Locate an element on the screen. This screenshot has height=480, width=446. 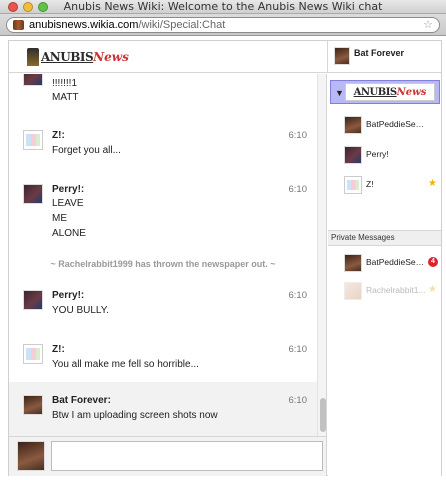
private-message-item: Rachelrabbit1... ★ is located at coordinates (384, 292).